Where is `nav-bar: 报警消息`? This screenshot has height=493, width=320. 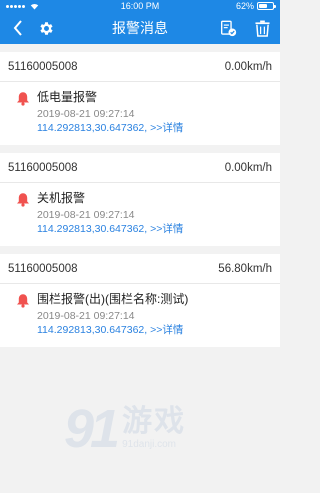
nav-bar: 报警消息 is located at coordinates (140, 28).